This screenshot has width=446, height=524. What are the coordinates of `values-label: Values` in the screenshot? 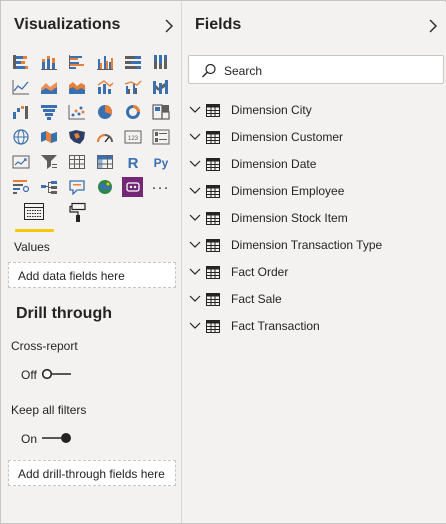 It's located at (32, 247).